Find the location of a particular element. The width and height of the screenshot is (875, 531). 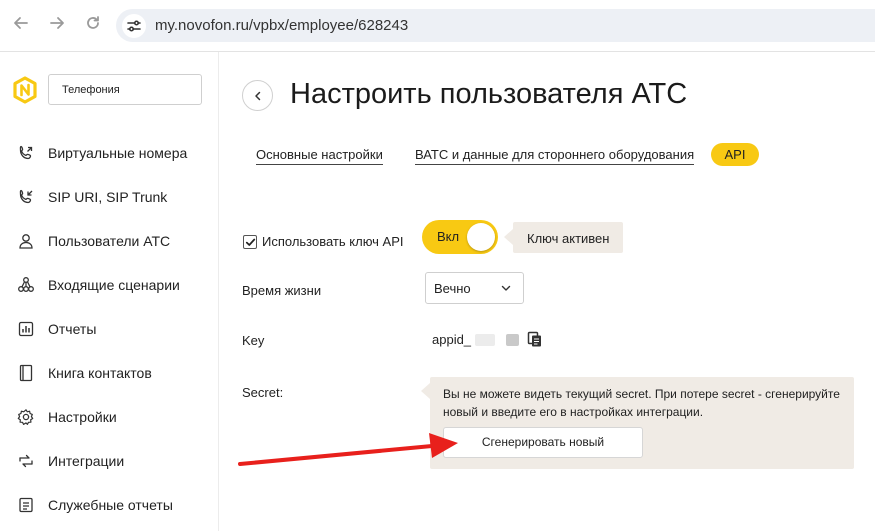

toggle-knob is located at coordinates (481, 237).